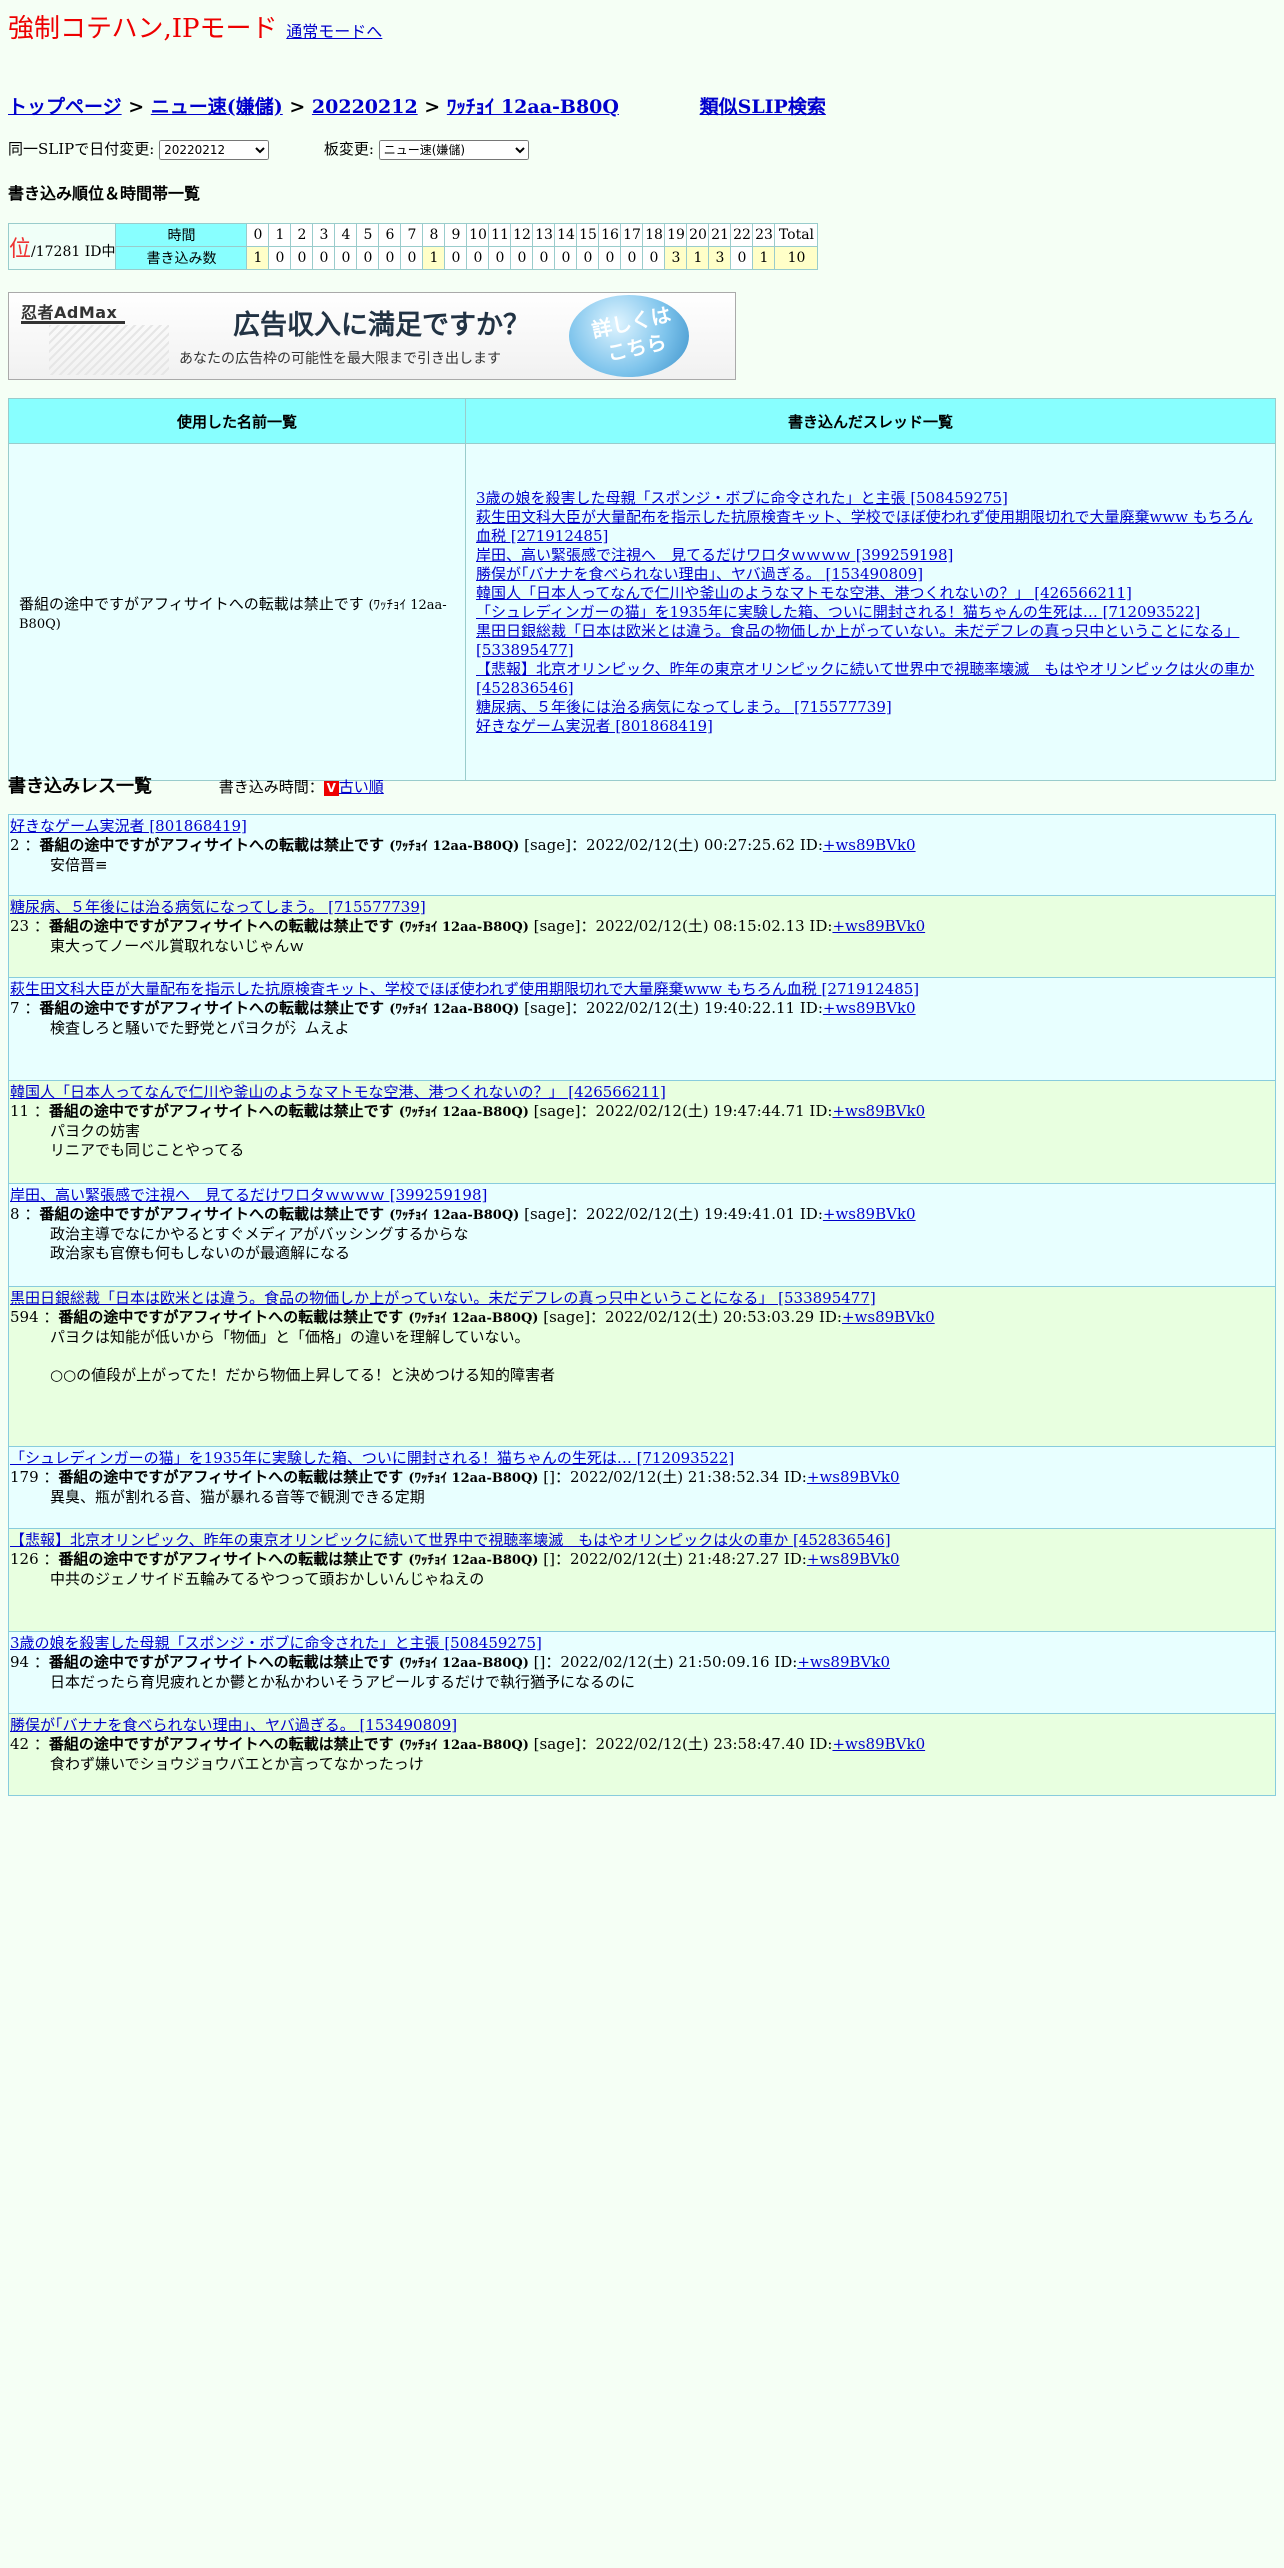 The width and height of the screenshot is (1284, 2568). I want to click on post-date: ：2022/02/12(土) 20:53:03.29 ID:, so click(716, 1317).